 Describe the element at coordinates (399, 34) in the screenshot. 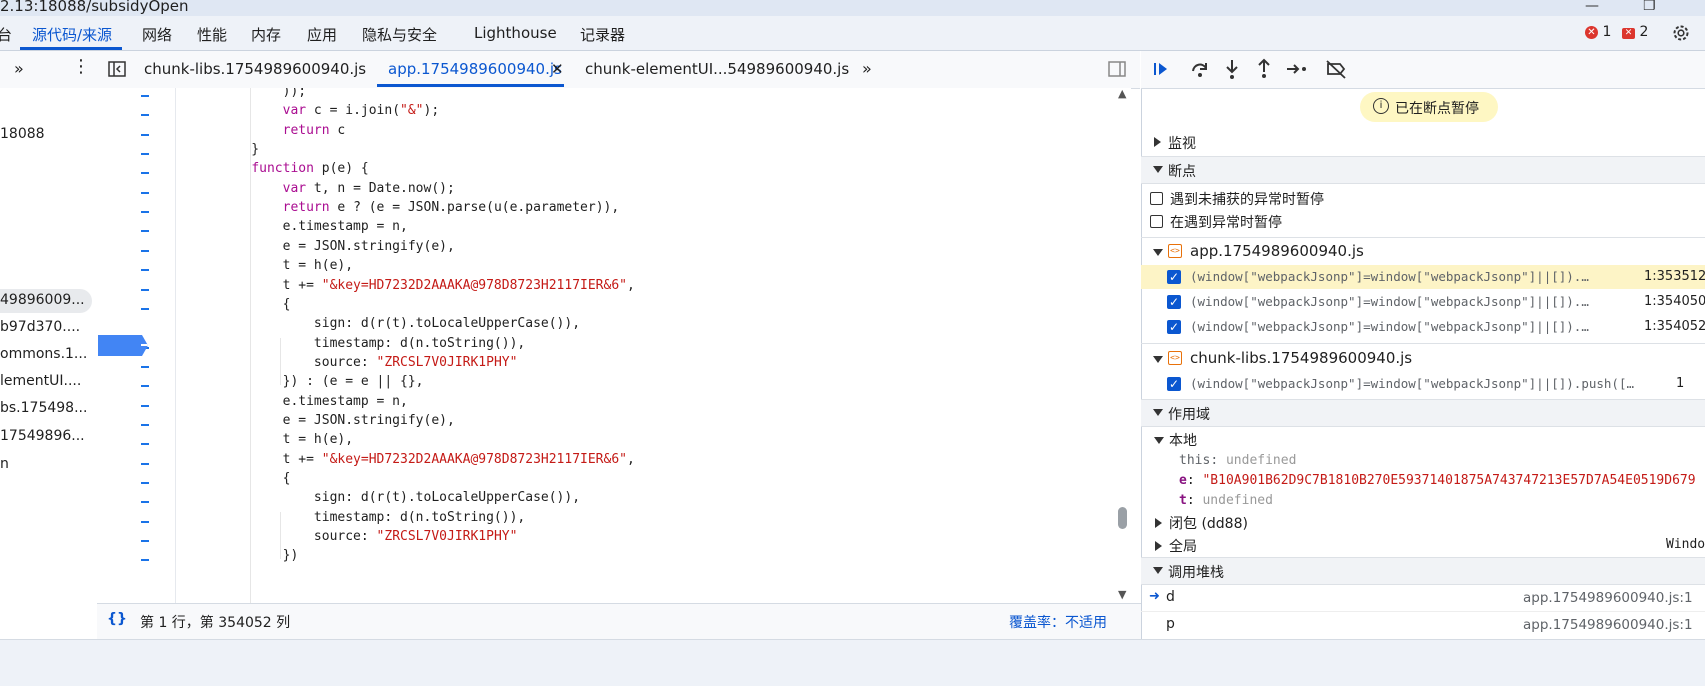

I see `tab-privacy-security: 隐私与安全` at that location.